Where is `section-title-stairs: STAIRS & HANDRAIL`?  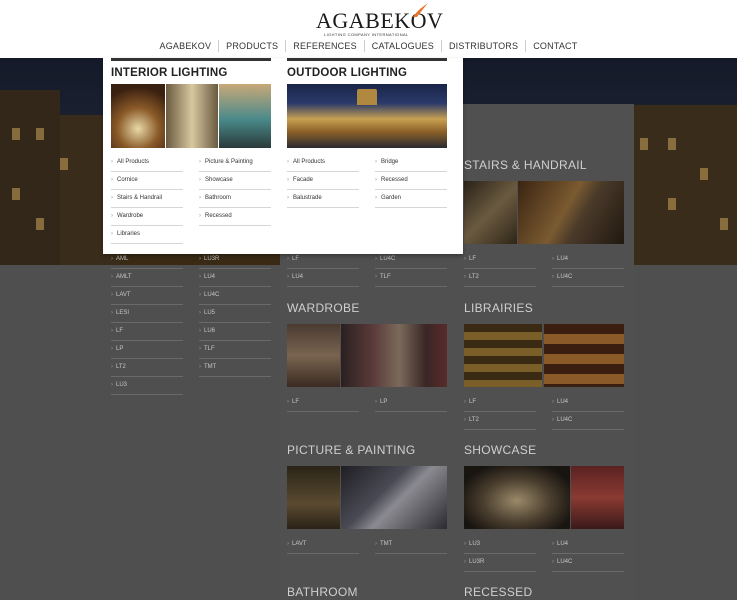
section-title-stairs: STAIRS & HANDRAIL is located at coordinates (525, 165).